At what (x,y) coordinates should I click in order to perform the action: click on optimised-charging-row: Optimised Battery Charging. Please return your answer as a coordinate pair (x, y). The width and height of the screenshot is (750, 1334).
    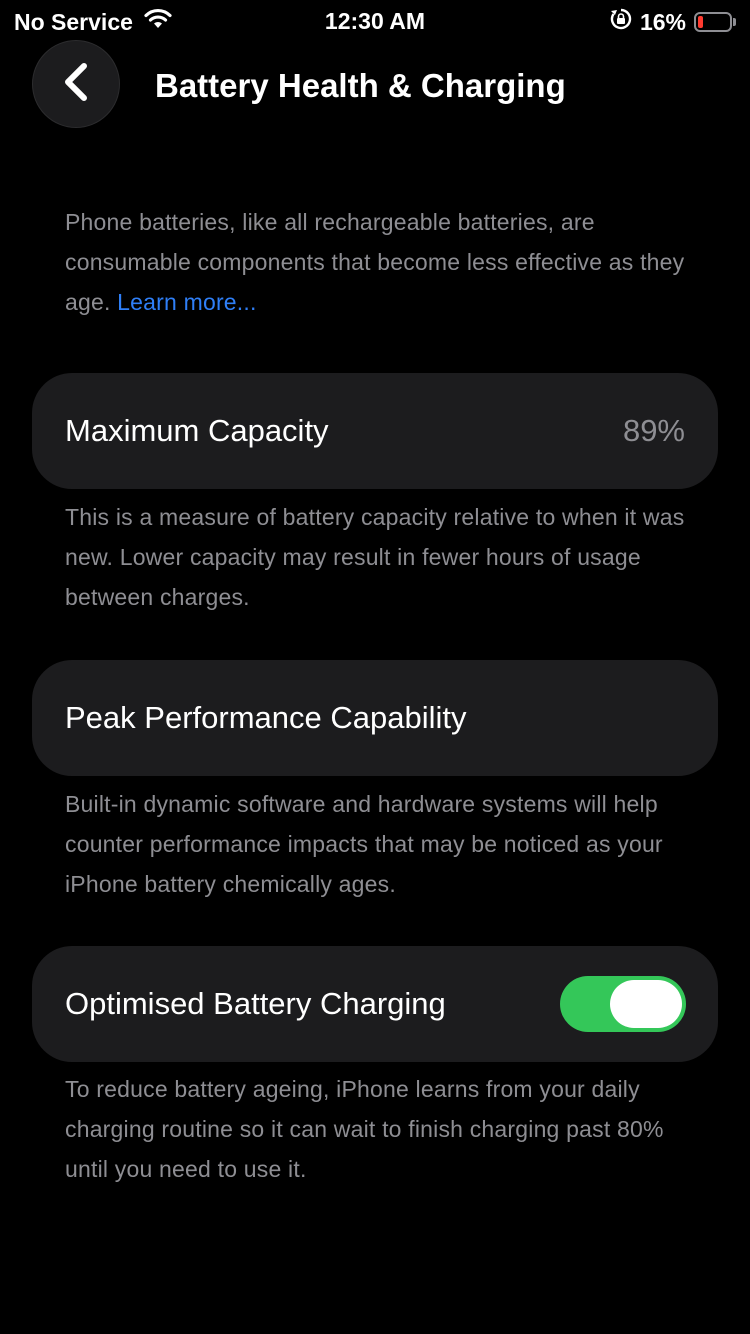
    Looking at the image, I should click on (375, 1004).